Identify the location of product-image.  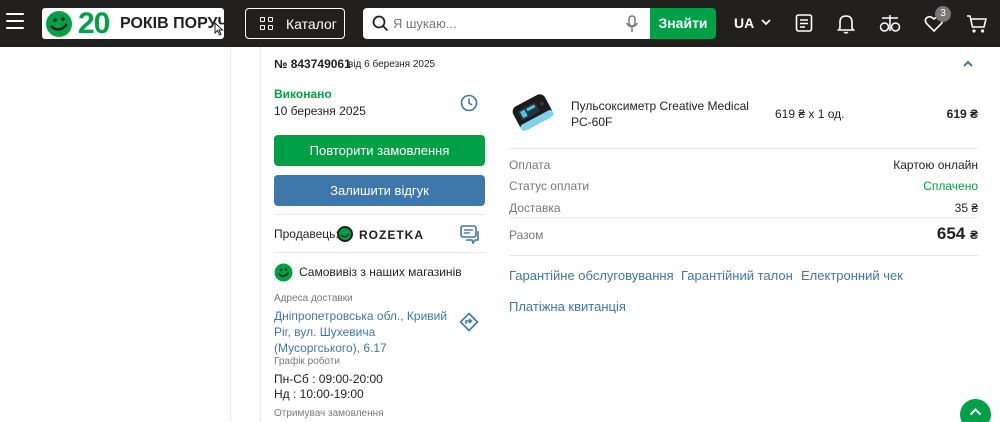
(533, 113).